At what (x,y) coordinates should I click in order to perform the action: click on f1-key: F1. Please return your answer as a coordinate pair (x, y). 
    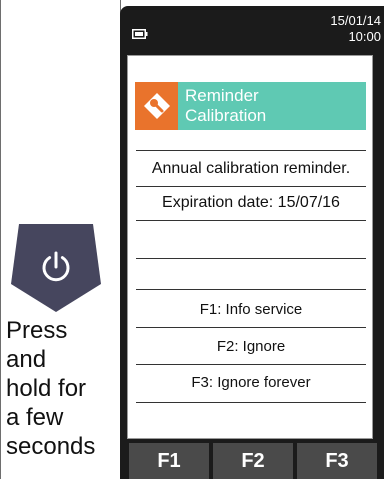
    Looking at the image, I should click on (169, 461).